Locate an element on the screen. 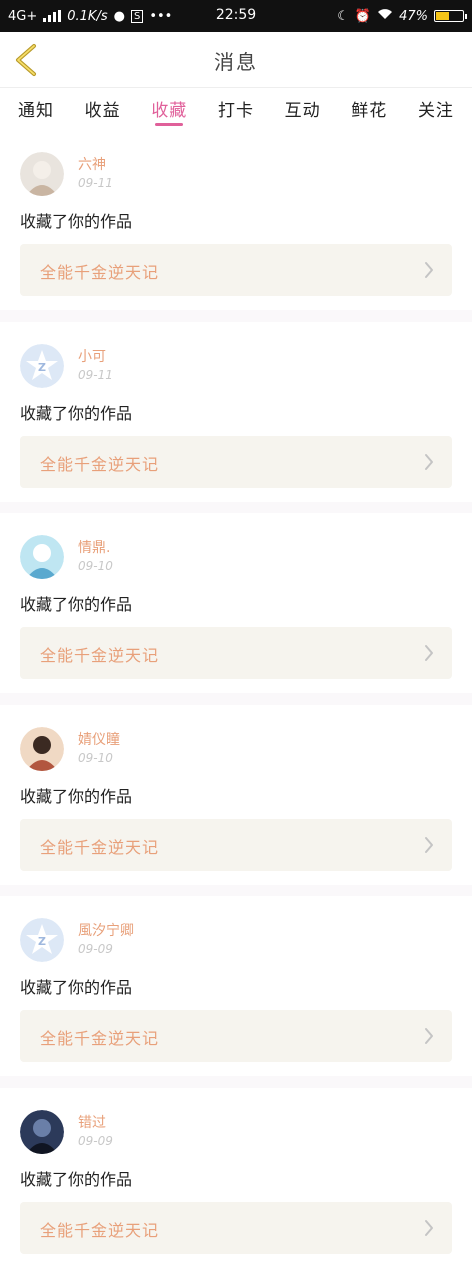  list-item: 情鼎. 09-10 收藏了你的作品全能千金逆天记 is located at coordinates (236, 603).